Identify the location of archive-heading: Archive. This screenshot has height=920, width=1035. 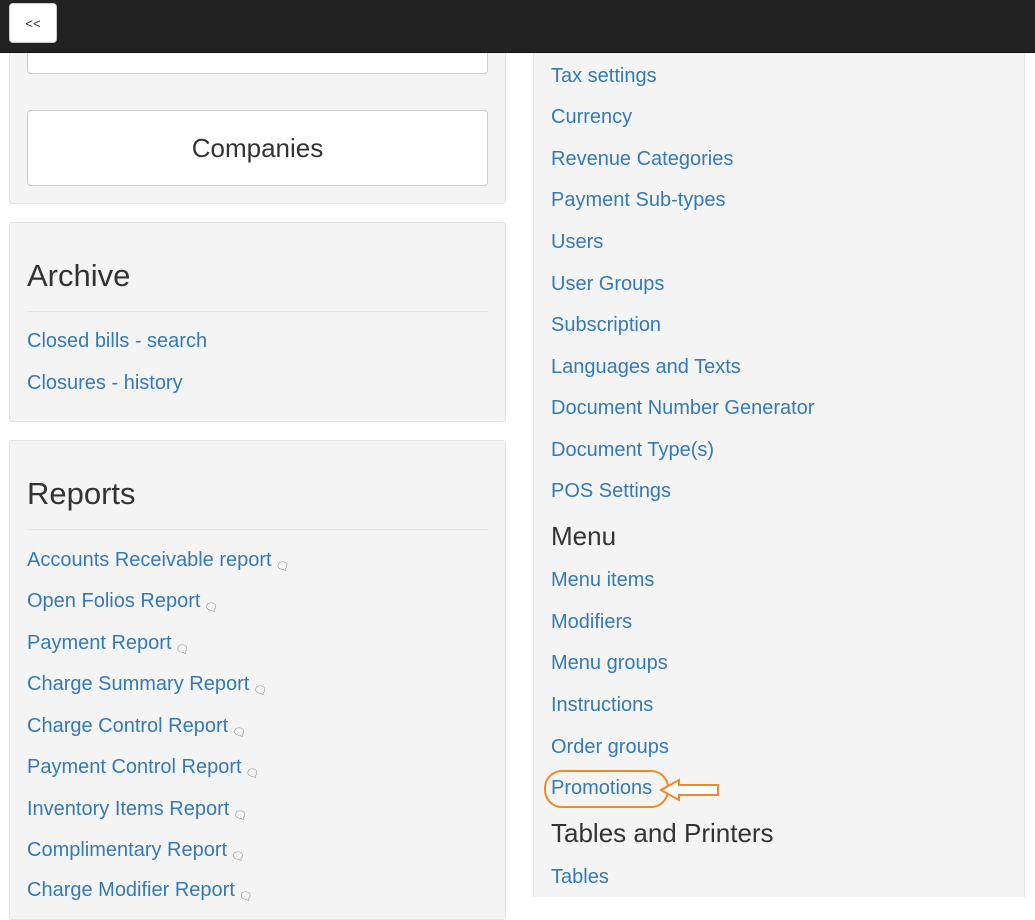
(79, 275).